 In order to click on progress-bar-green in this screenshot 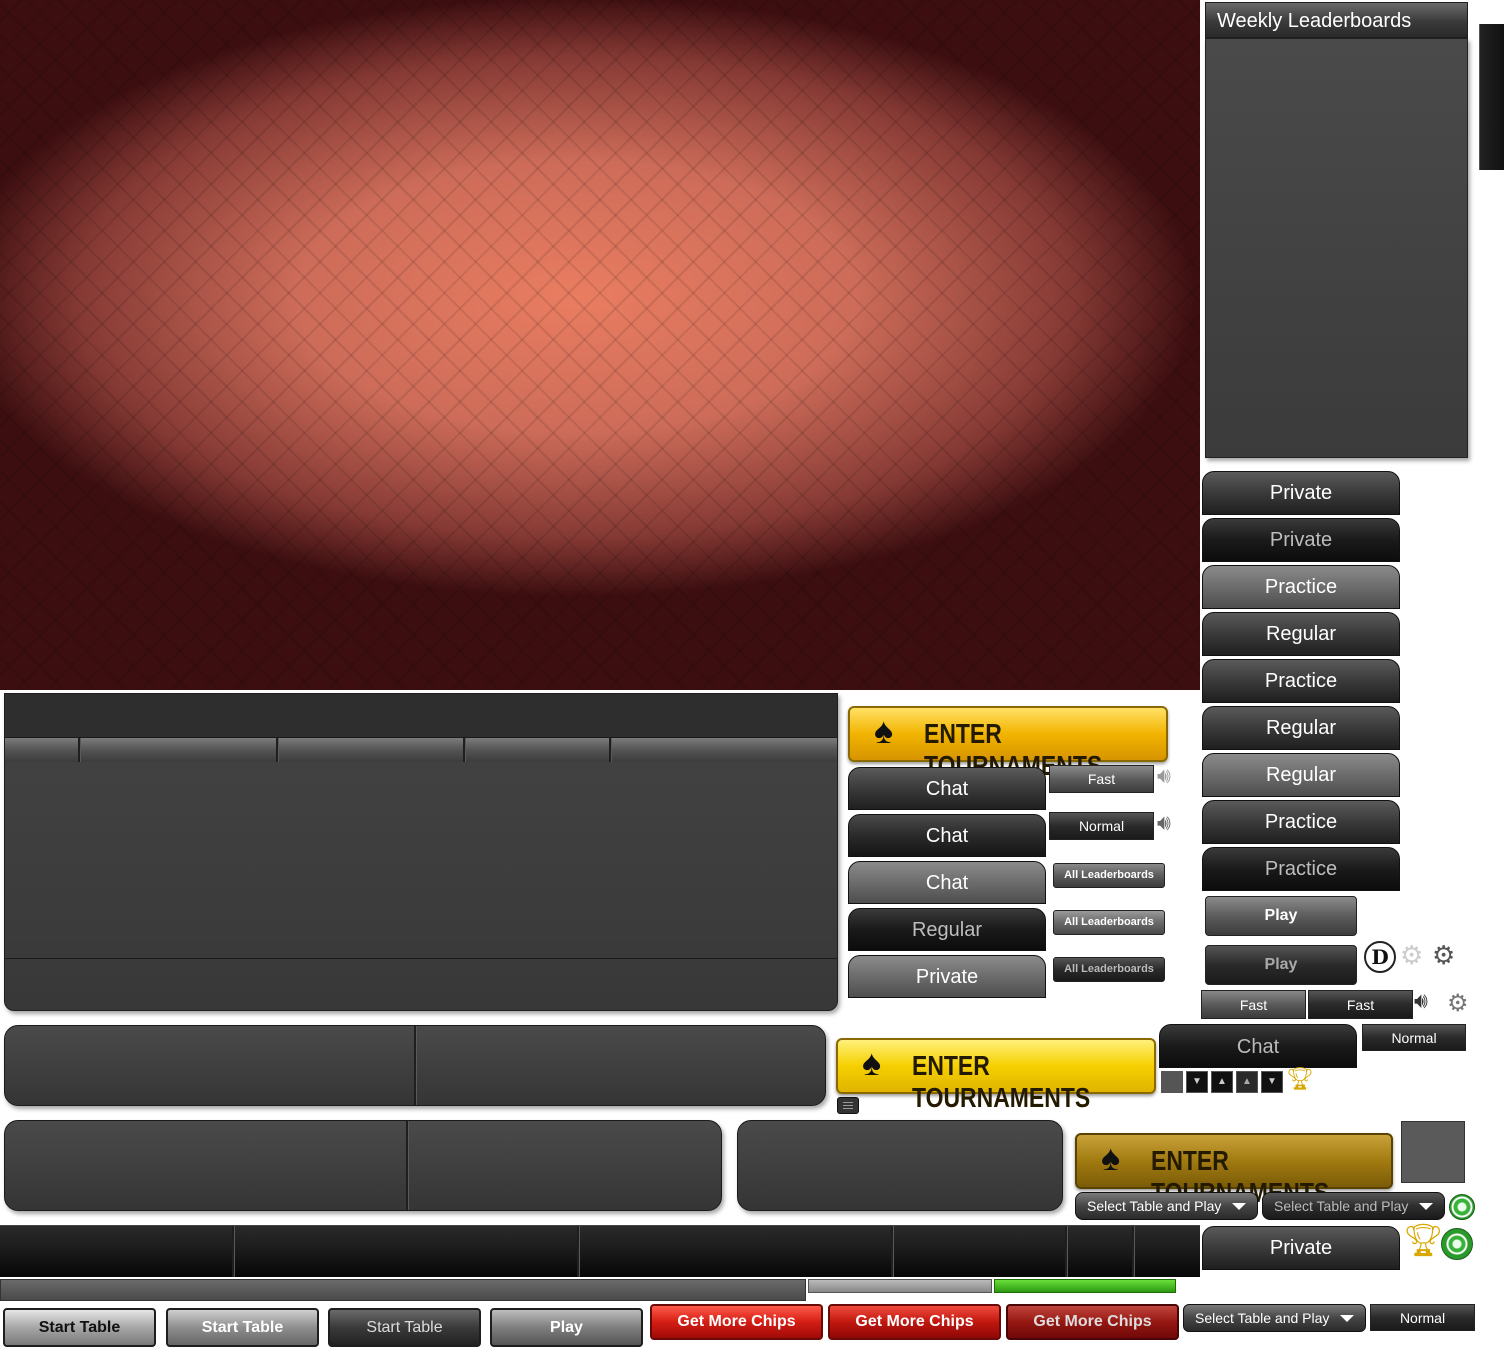, I will do `click(1085, 1286)`.